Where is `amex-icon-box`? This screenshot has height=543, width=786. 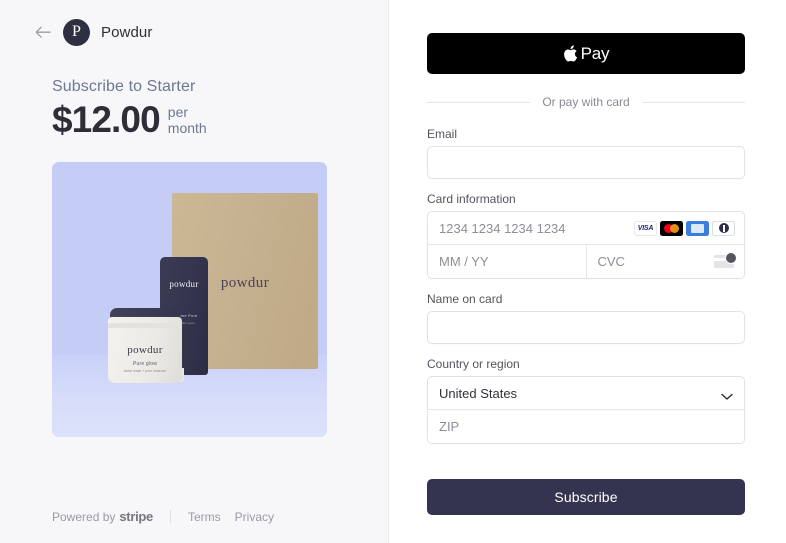 amex-icon-box is located at coordinates (697, 228).